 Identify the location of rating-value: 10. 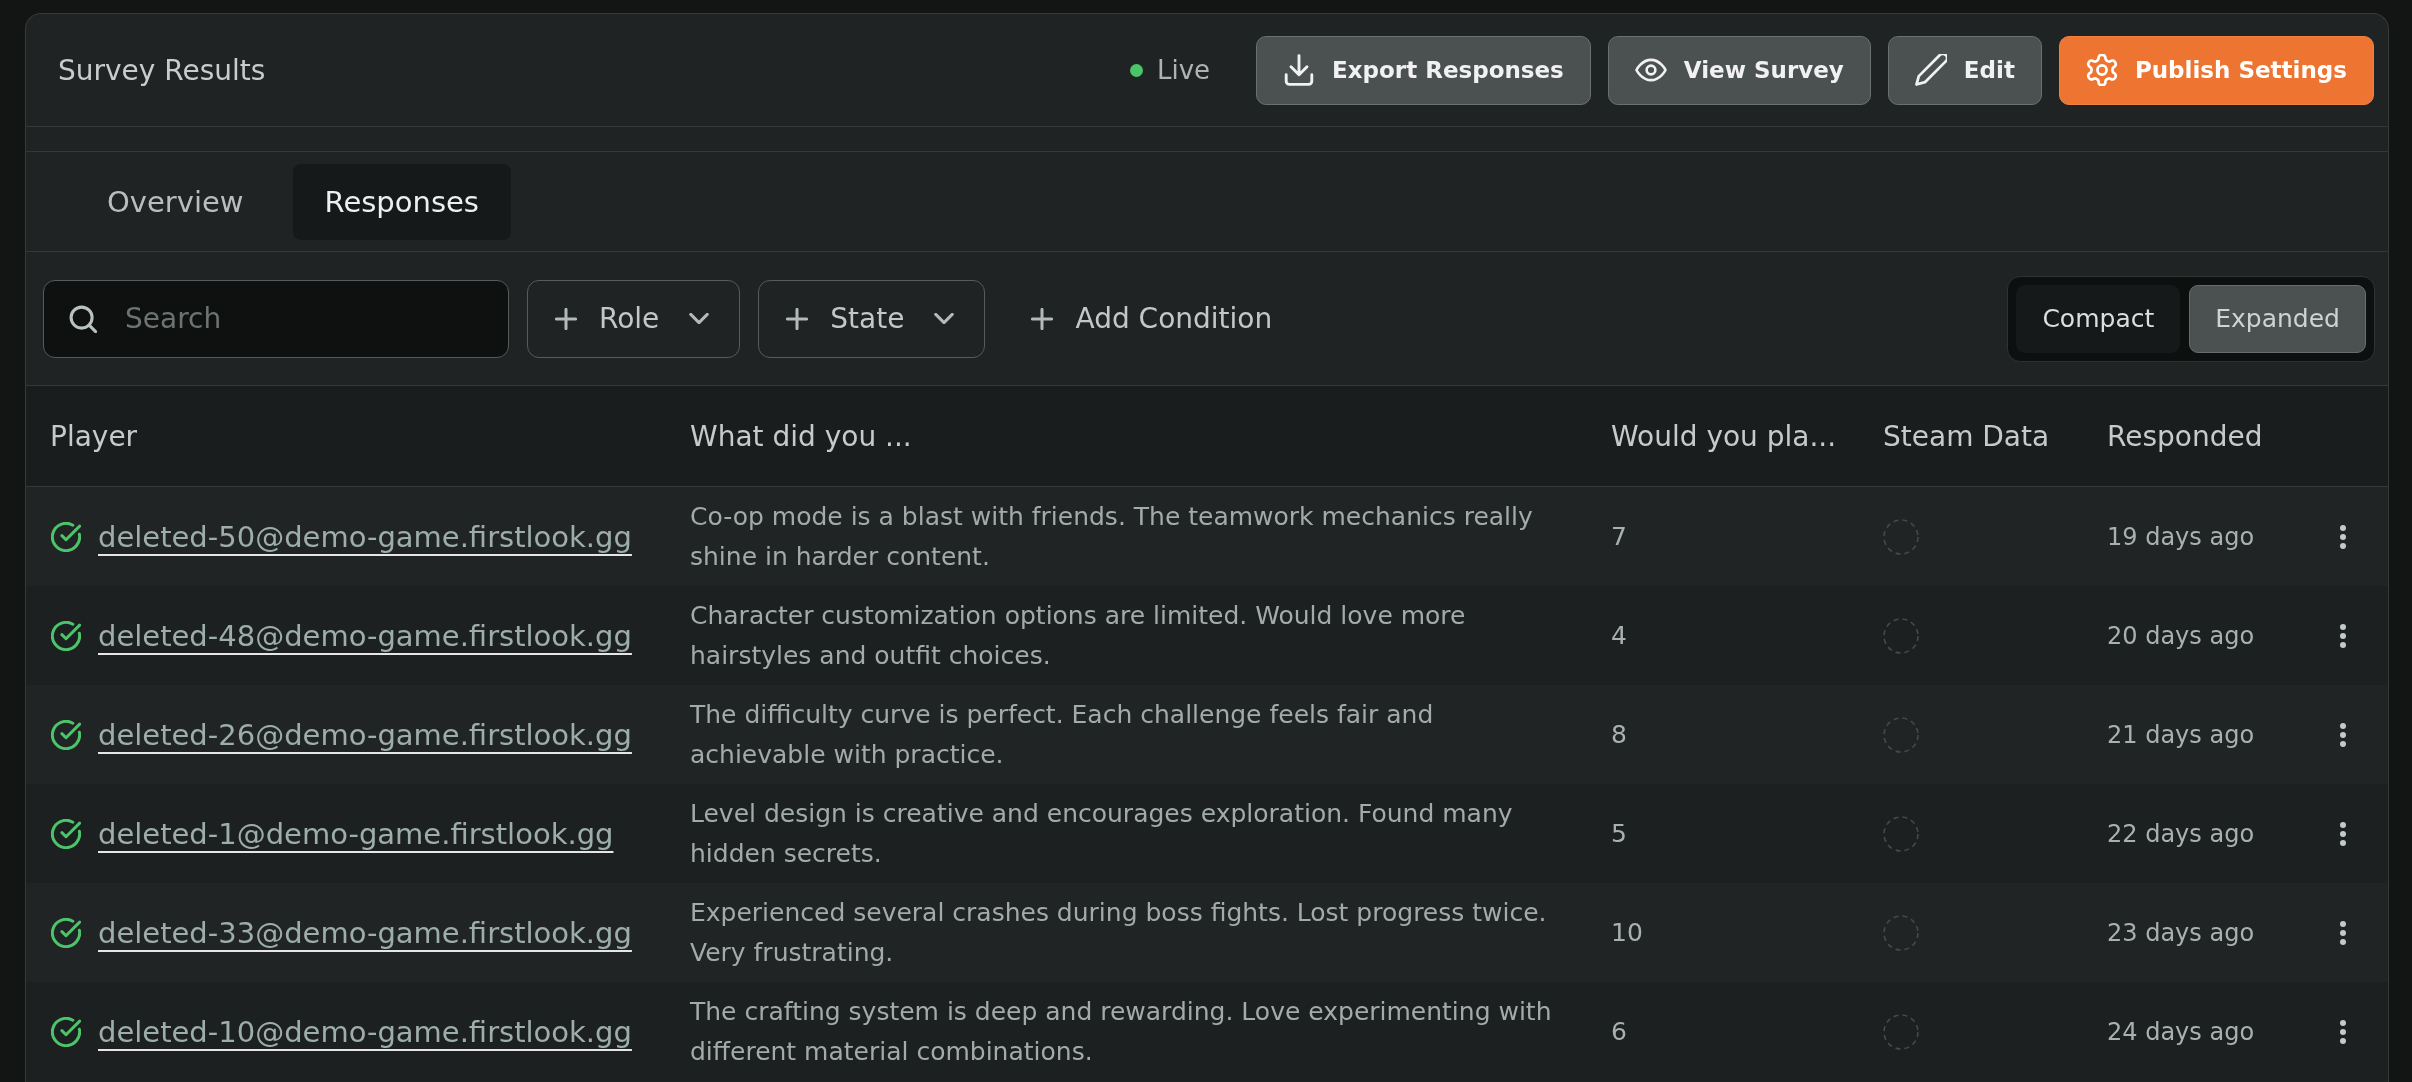
(1627, 932).